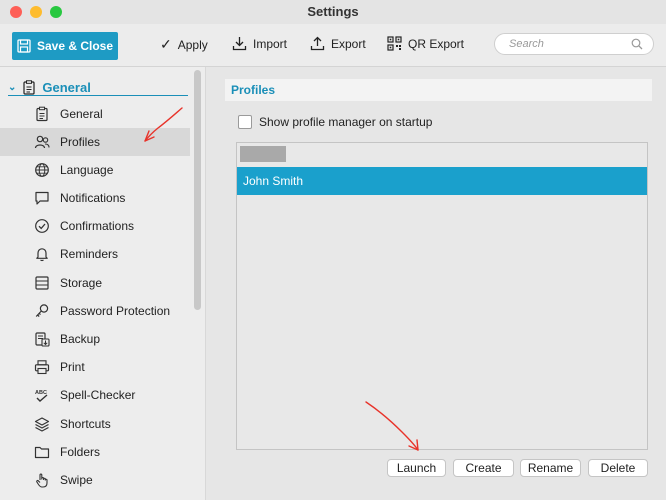 Image resolution: width=666 pixels, height=500 pixels. I want to click on search-box, so click(574, 44).